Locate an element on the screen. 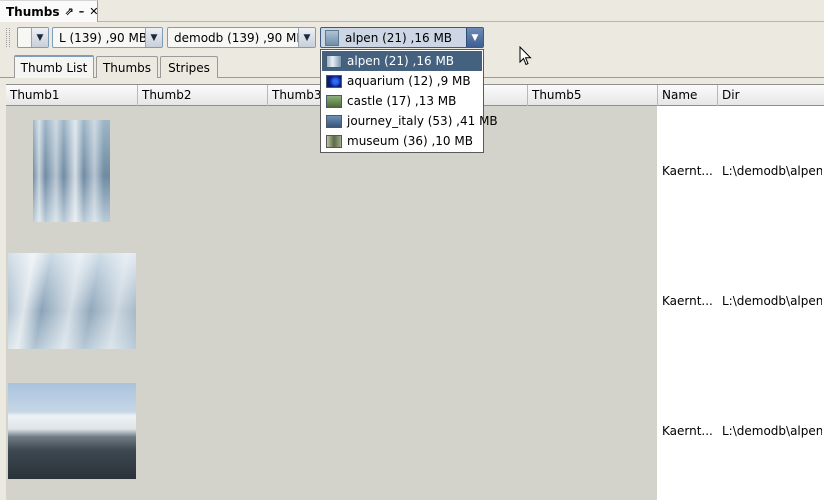 The image size is (824, 500). dropdown-item-label: alpen (21) ,16 MB is located at coordinates (401, 61).